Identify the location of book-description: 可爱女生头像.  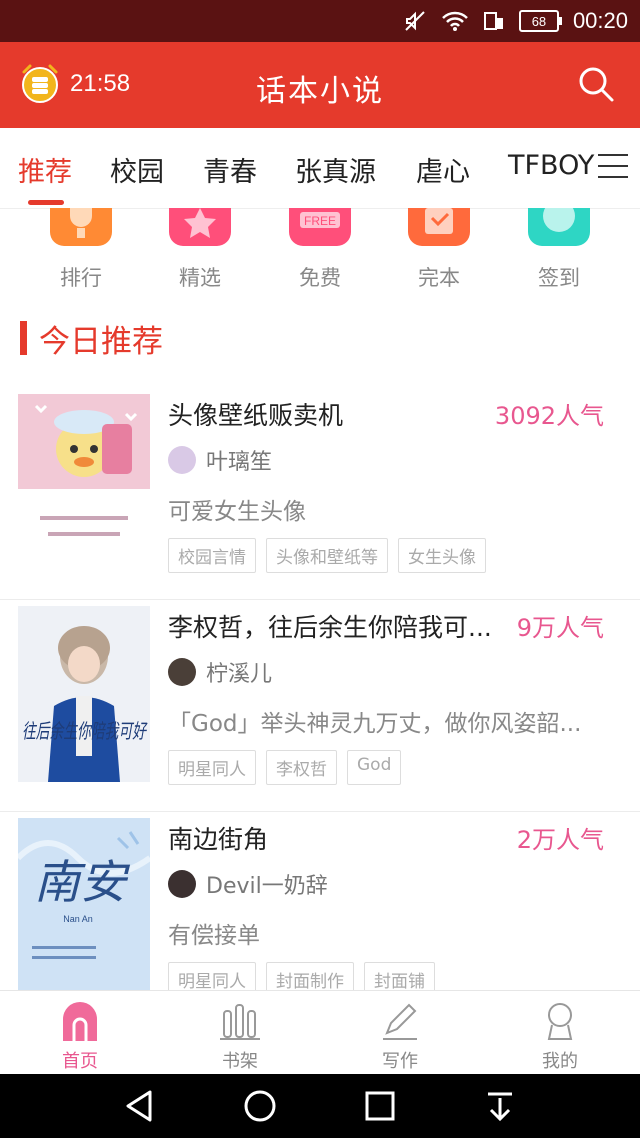
(237, 512).